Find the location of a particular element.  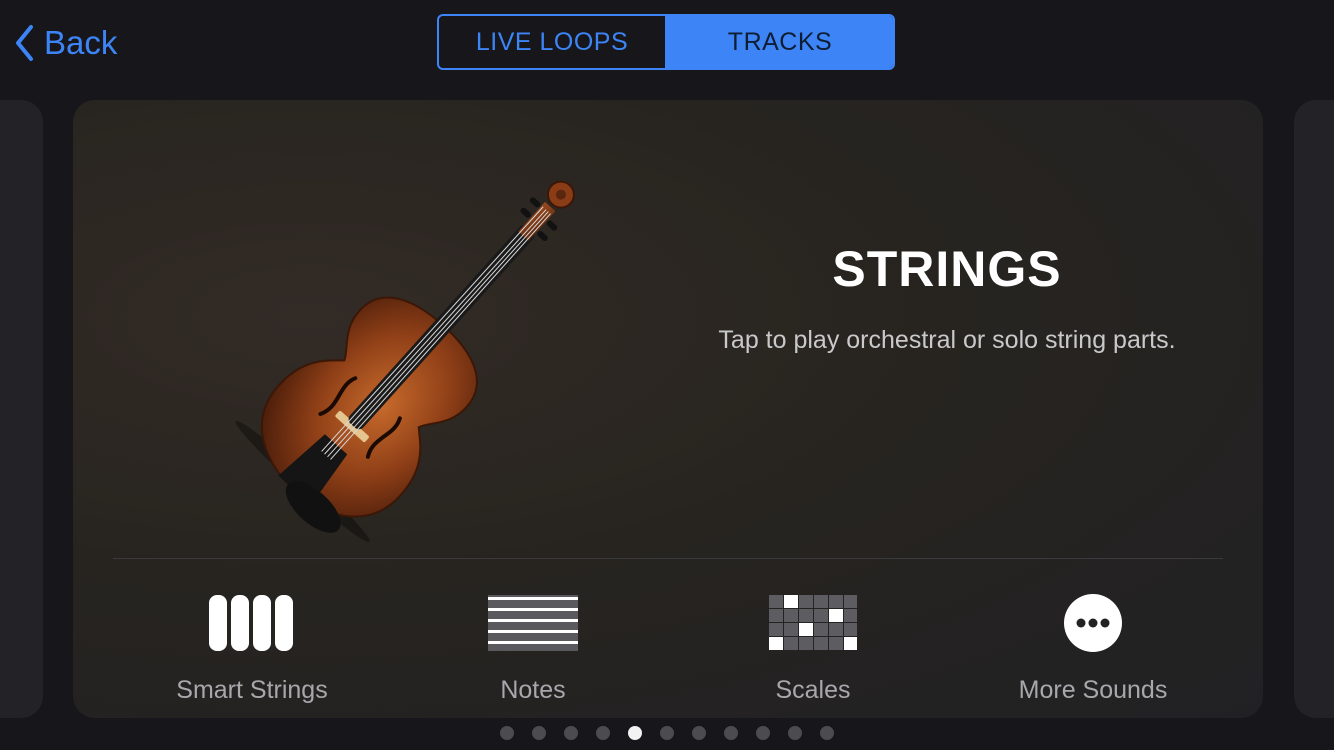

option-more-sounds: More Sounds is located at coordinates (1093, 640).